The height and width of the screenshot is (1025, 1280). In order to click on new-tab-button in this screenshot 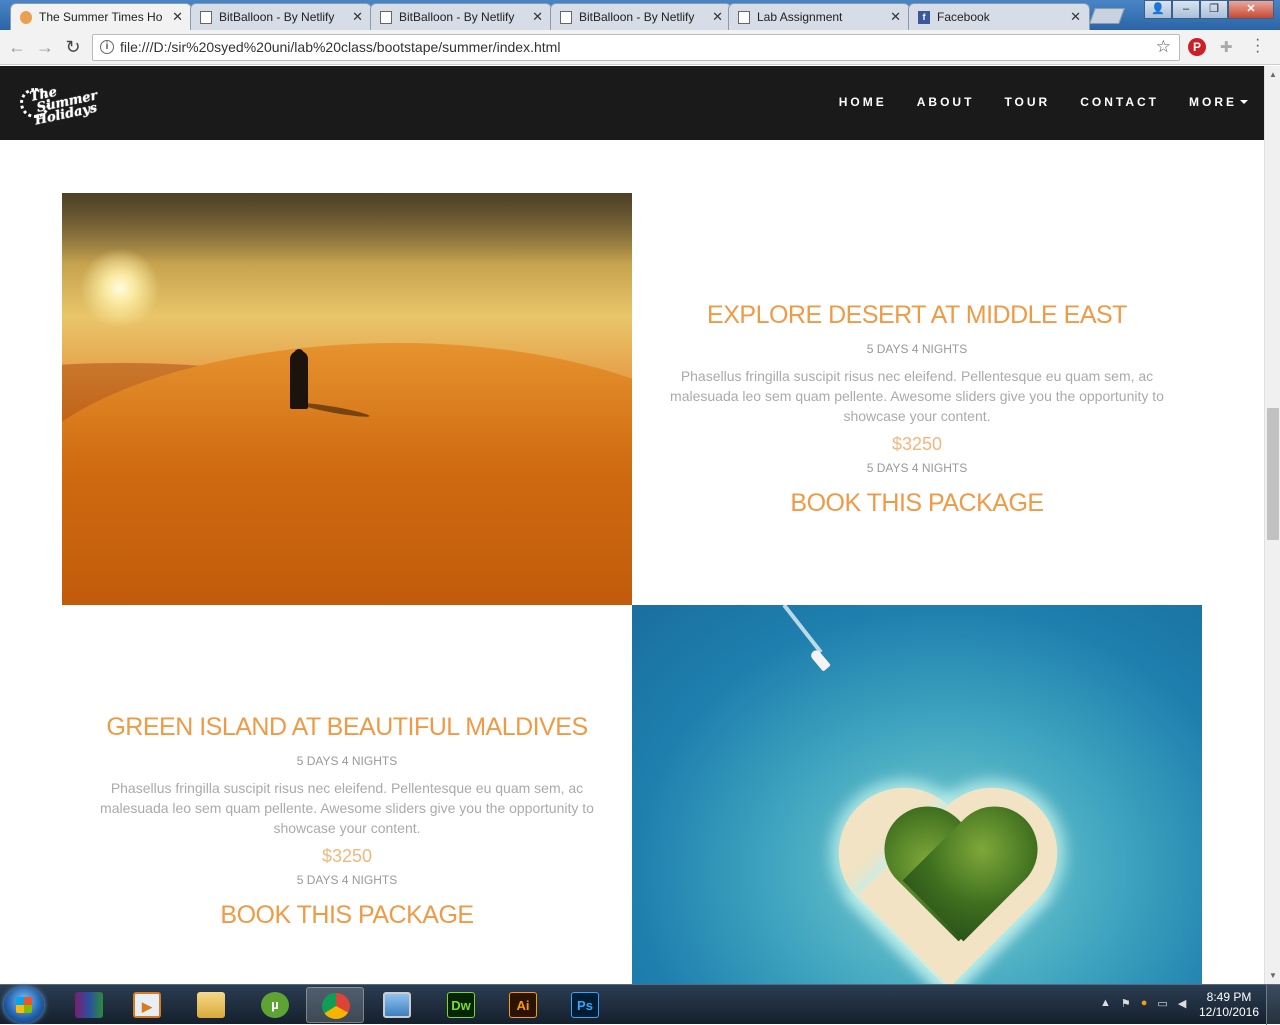, I will do `click(1107, 16)`.